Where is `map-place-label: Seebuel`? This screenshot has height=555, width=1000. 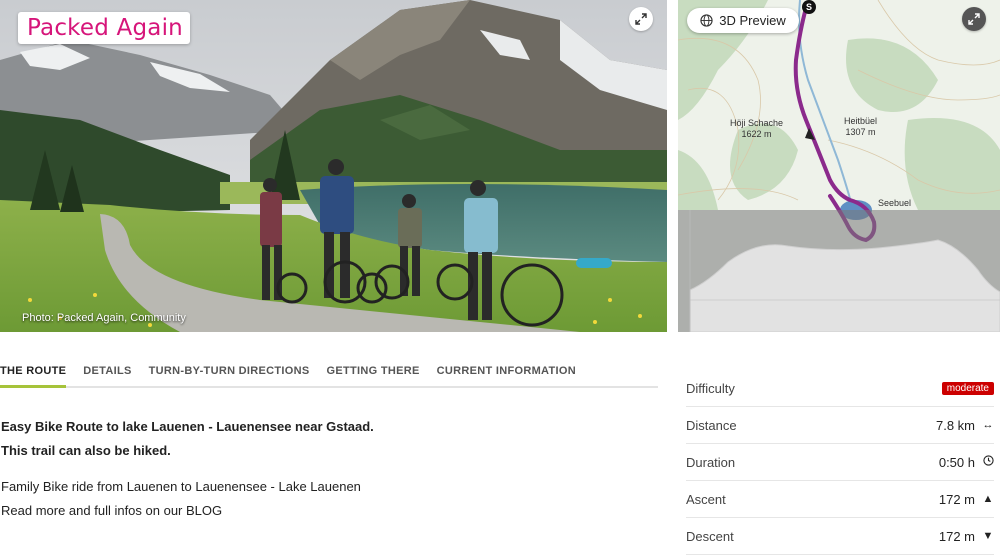
map-place-label: Seebuel is located at coordinates (895, 203).